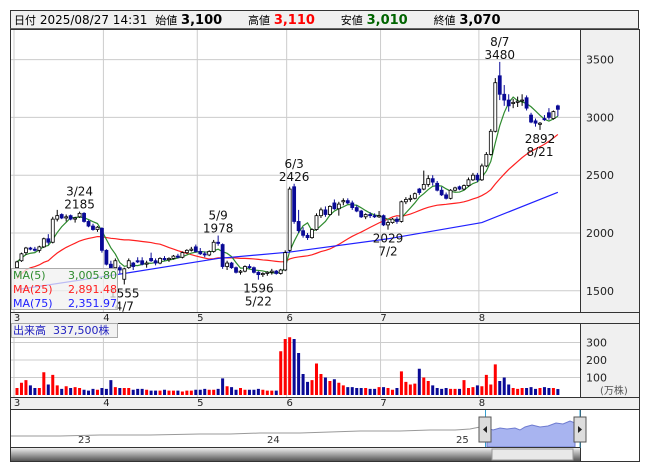 The width and height of the screenshot is (653, 470). Describe the element at coordinates (462, 440) in the screenshot. I see `navigator-year-label: 25` at that location.